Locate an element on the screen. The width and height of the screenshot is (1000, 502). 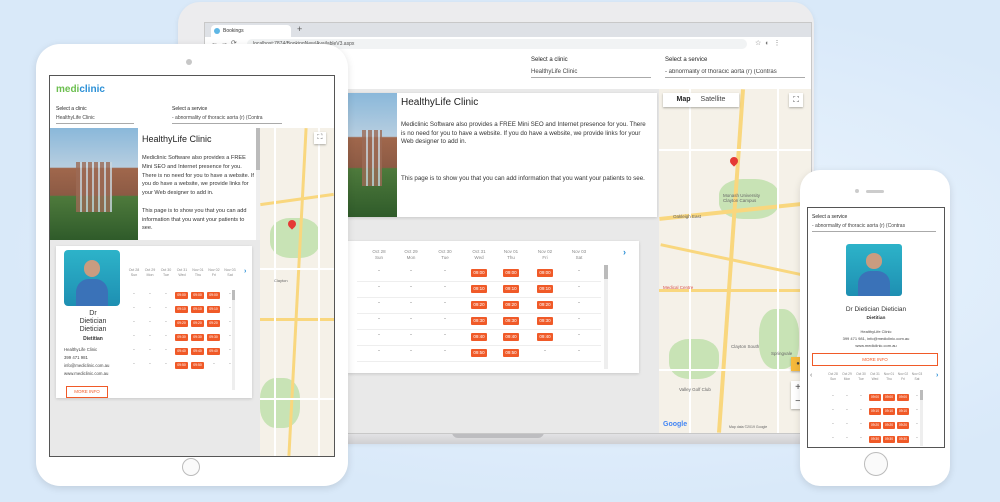
doctor-website: www.mediclinic.com.au is located at coordinates (876, 345).